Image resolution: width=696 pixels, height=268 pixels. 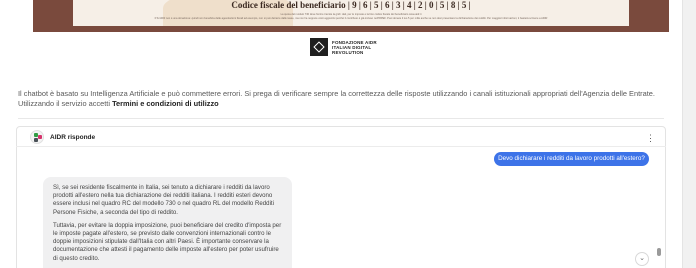 What do you see at coordinates (37, 137) in the screenshot?
I see `chatbot-avatar-icon` at bounding box center [37, 137].